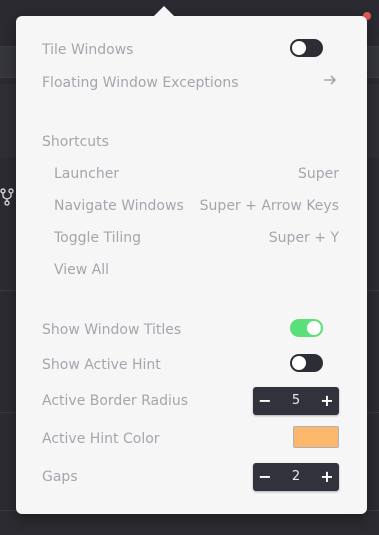 The width and height of the screenshot is (379, 535). I want to click on tile-windows-row: Tile Windows, so click(191, 50).